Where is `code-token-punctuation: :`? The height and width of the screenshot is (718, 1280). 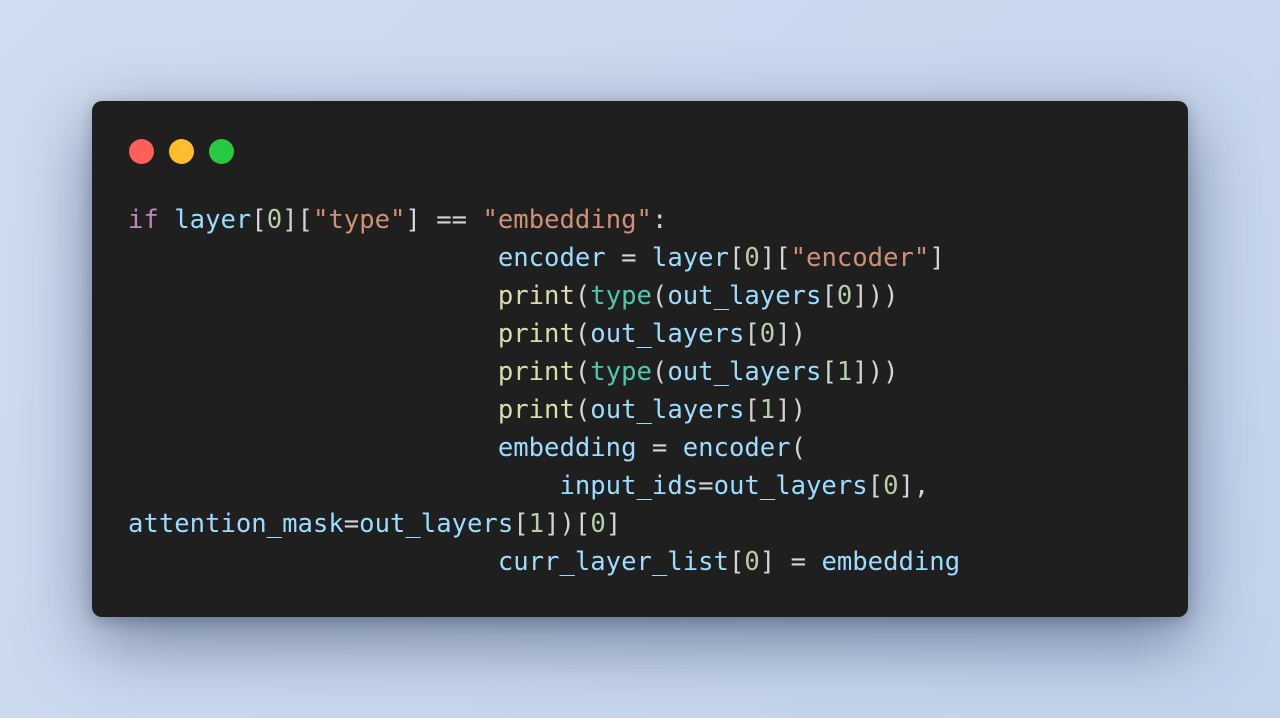 code-token-punctuation: : is located at coordinates (659, 220).